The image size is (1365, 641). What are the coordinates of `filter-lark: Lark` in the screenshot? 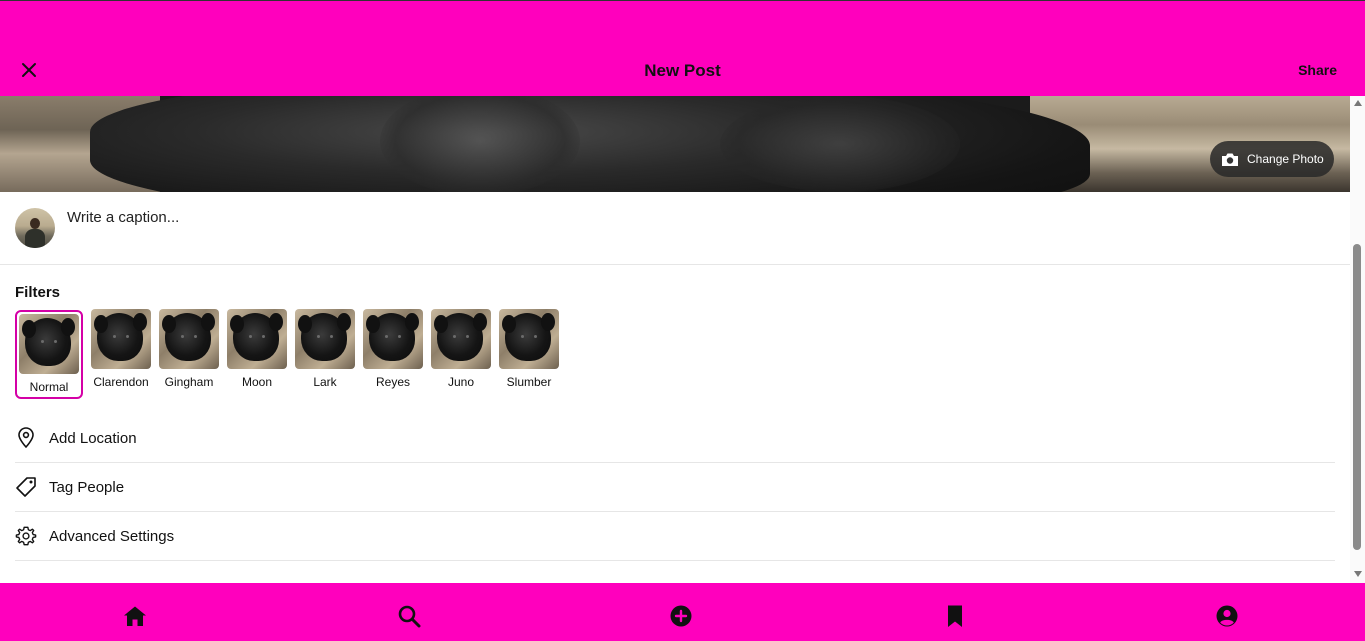 It's located at (325, 349).